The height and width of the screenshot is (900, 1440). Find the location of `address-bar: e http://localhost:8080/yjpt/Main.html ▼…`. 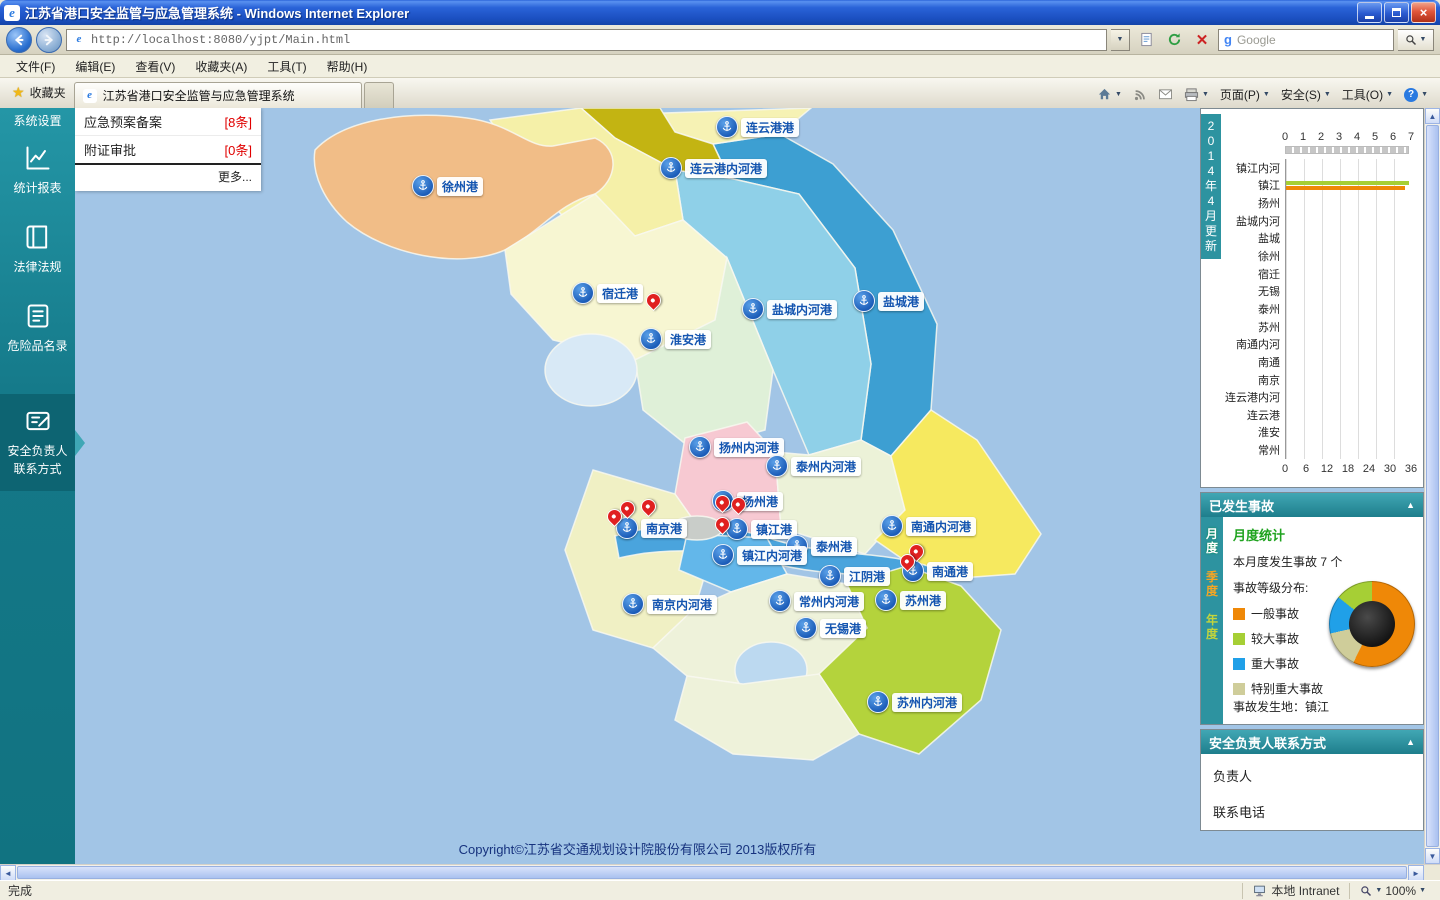

address-bar: e http://localhost:8080/yjpt/Main.html ▼… is located at coordinates (720, 40).